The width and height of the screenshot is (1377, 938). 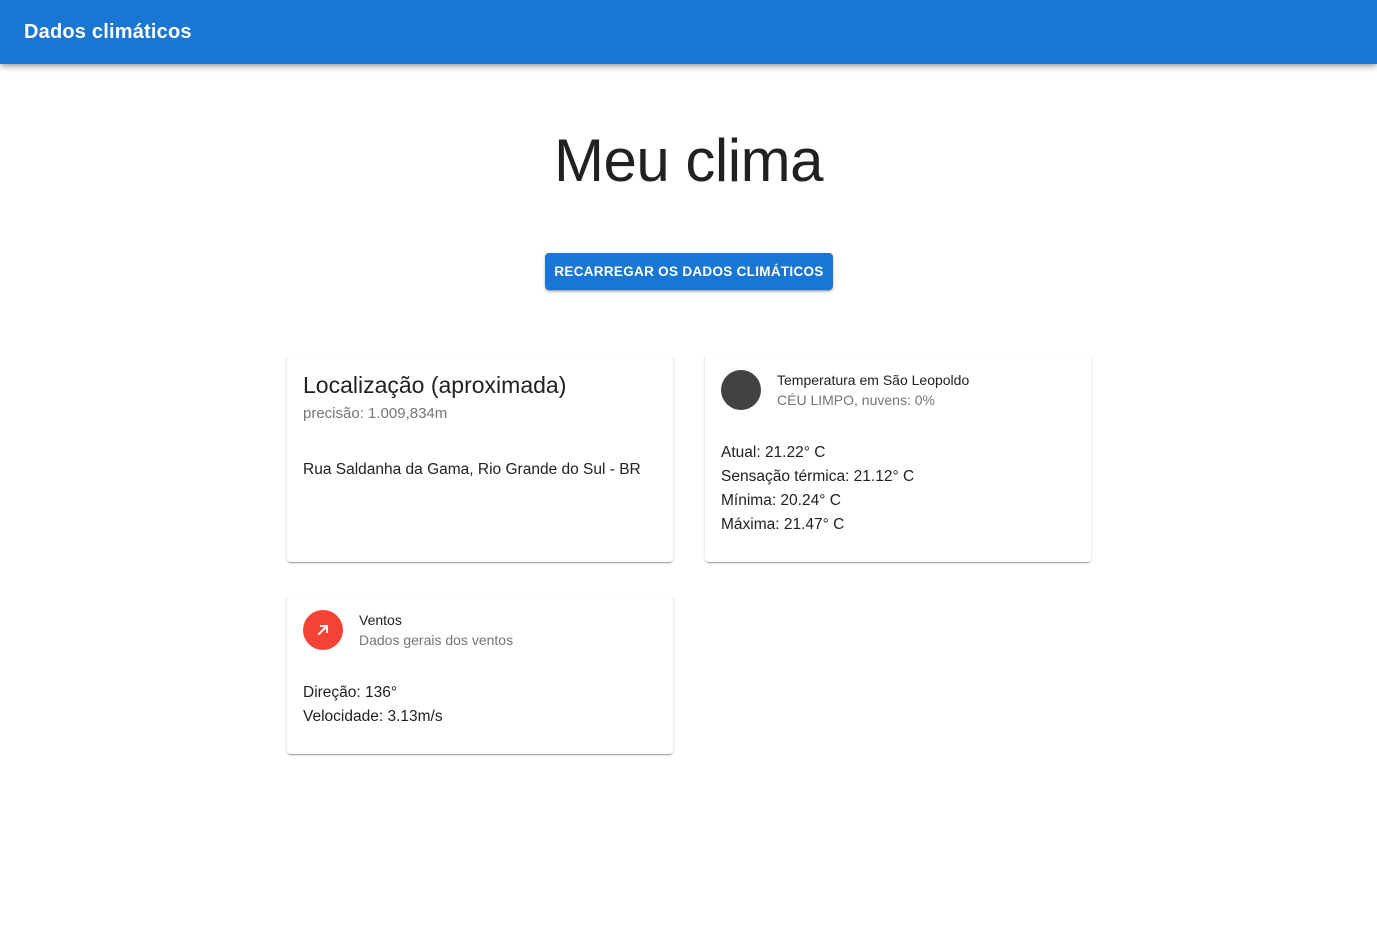 What do you see at coordinates (873, 380) in the screenshot?
I see `temperature-card-title: Temperatura em São Leopoldo` at bounding box center [873, 380].